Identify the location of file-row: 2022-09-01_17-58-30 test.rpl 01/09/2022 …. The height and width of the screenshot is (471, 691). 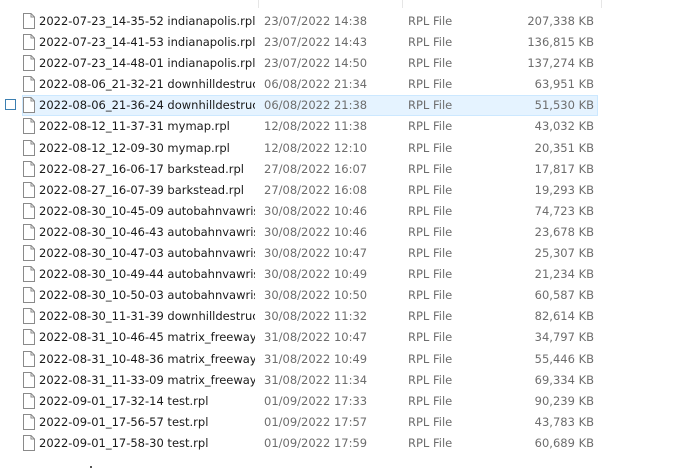
(345, 443).